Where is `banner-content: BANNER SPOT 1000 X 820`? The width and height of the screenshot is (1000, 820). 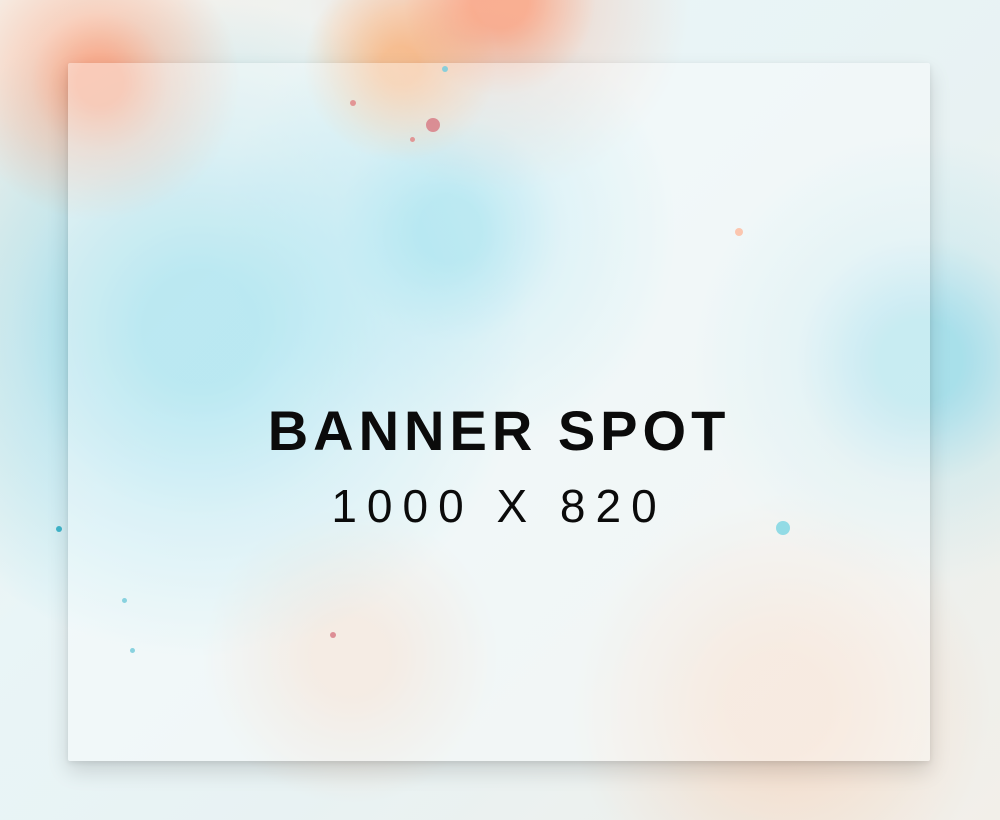
banner-content: BANNER SPOT 1000 X 820 is located at coordinates (499, 465).